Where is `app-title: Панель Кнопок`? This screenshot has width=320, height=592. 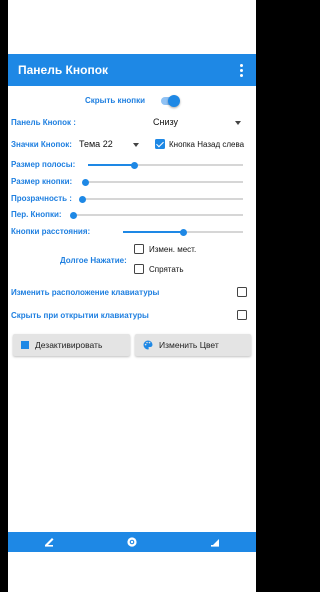 app-title: Панель Кнопок is located at coordinates (63, 70).